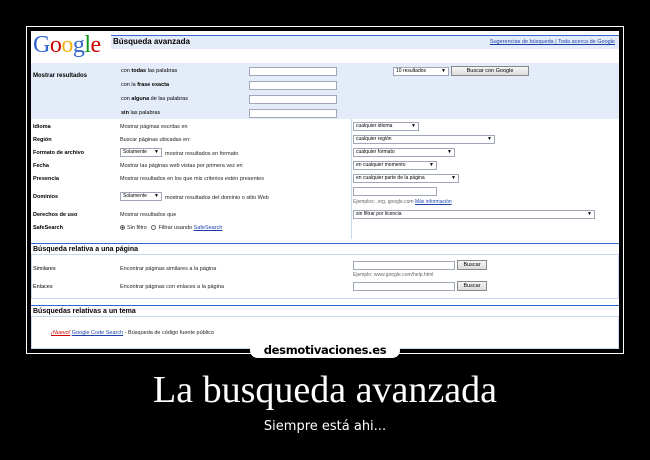  What do you see at coordinates (149, 71) in the screenshot?
I see `all-words-label: con todas las palabras` at bounding box center [149, 71].